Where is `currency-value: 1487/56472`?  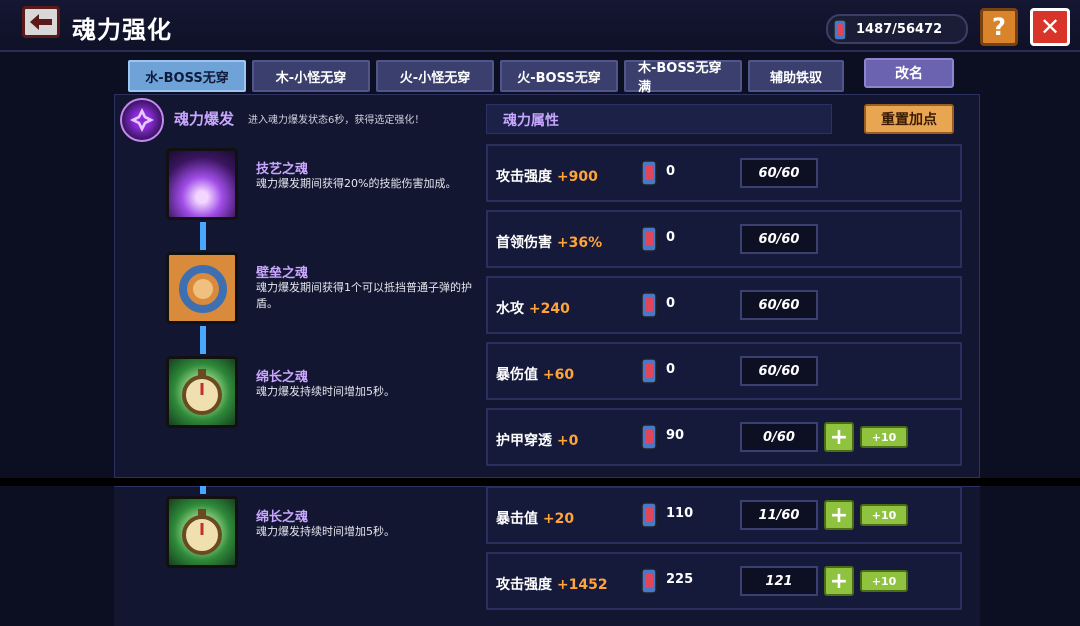
currency-value: 1487/56472 is located at coordinates (899, 29).